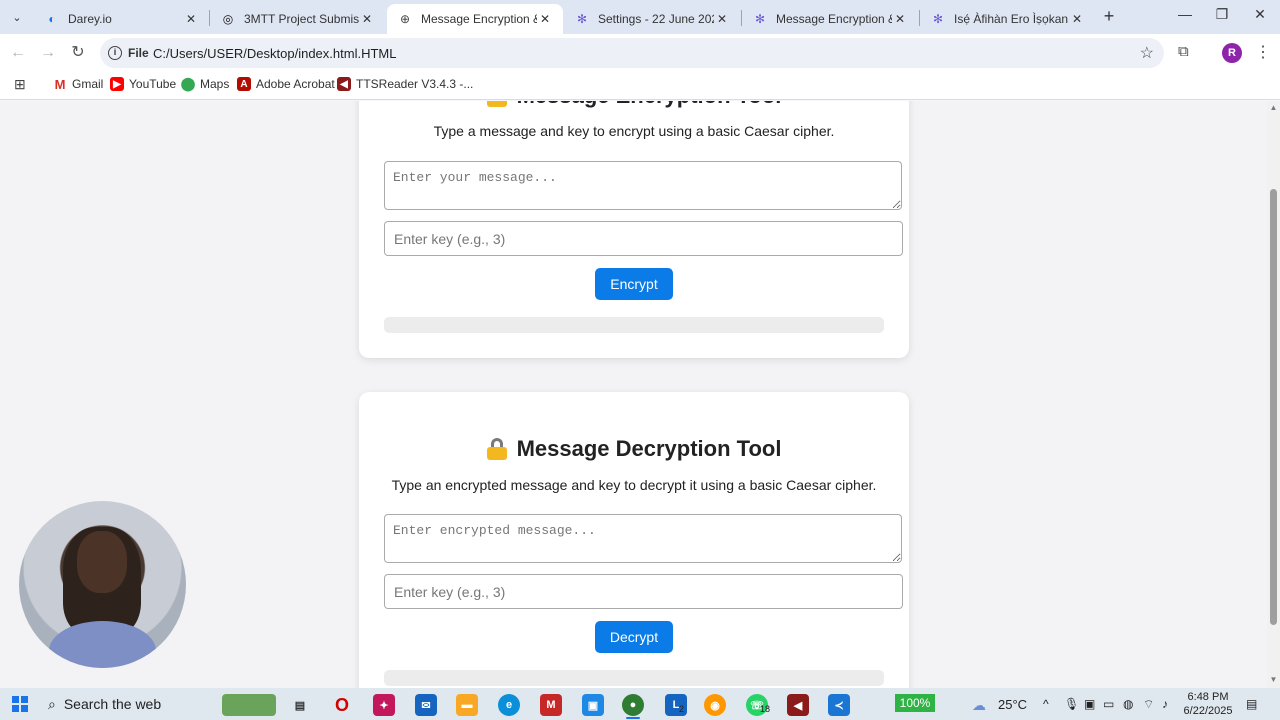 Image resolution: width=1280 pixels, height=720 pixels. I want to click on mail-icon: ✉, so click(426, 705).